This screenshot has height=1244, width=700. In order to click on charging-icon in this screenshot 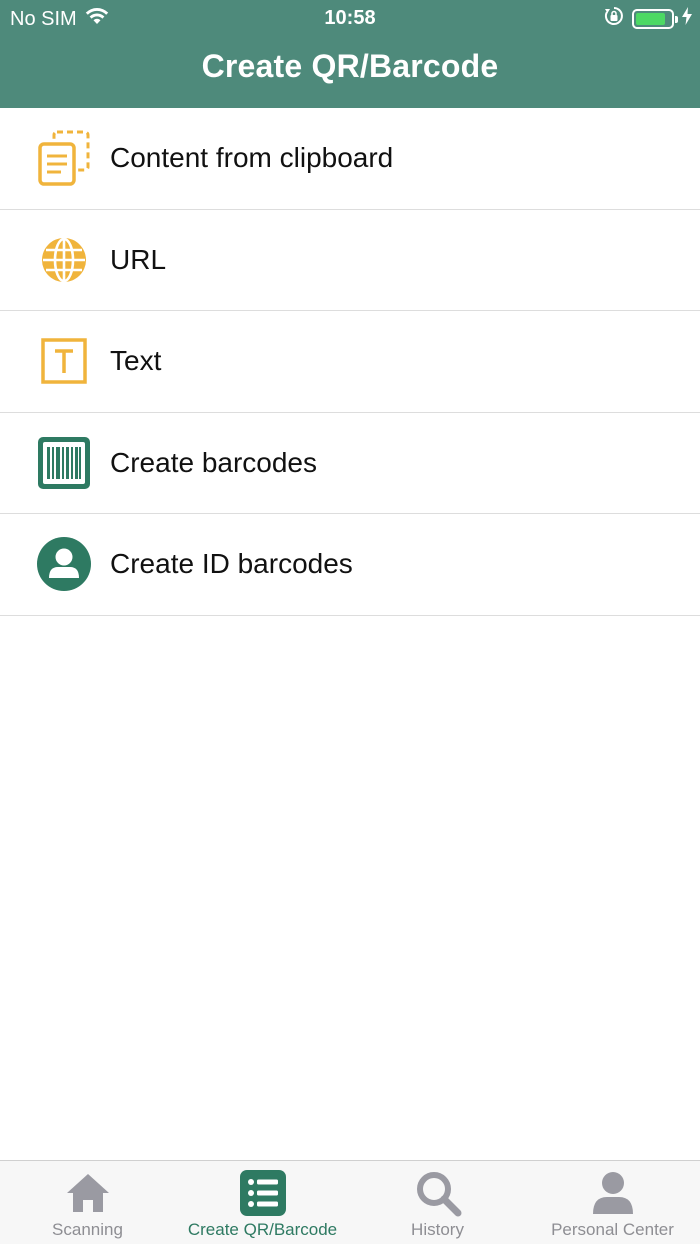, I will do `click(687, 19)`.